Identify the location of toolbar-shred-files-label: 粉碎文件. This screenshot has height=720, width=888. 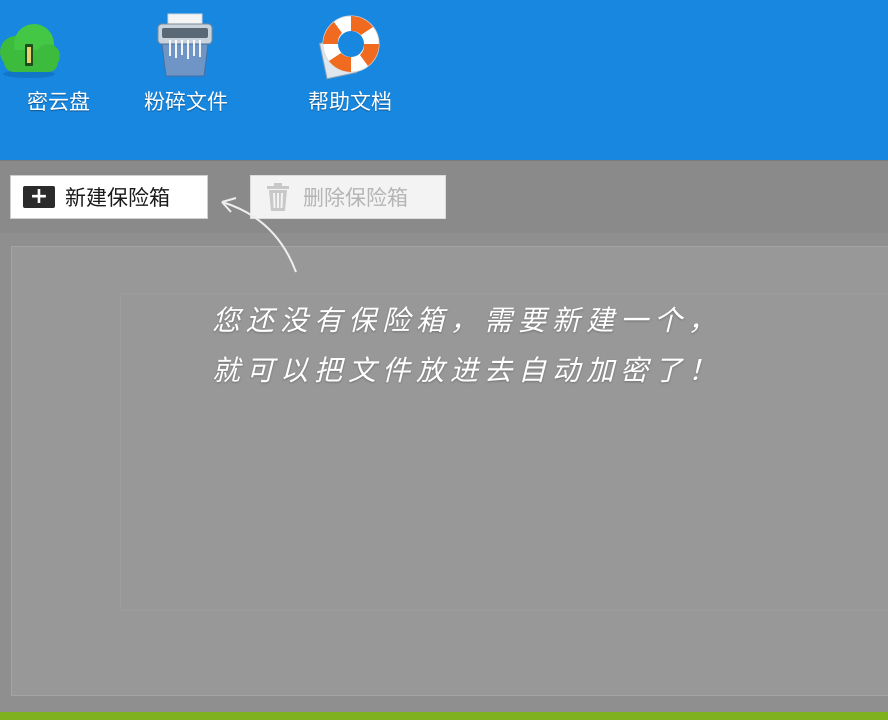
(186, 102).